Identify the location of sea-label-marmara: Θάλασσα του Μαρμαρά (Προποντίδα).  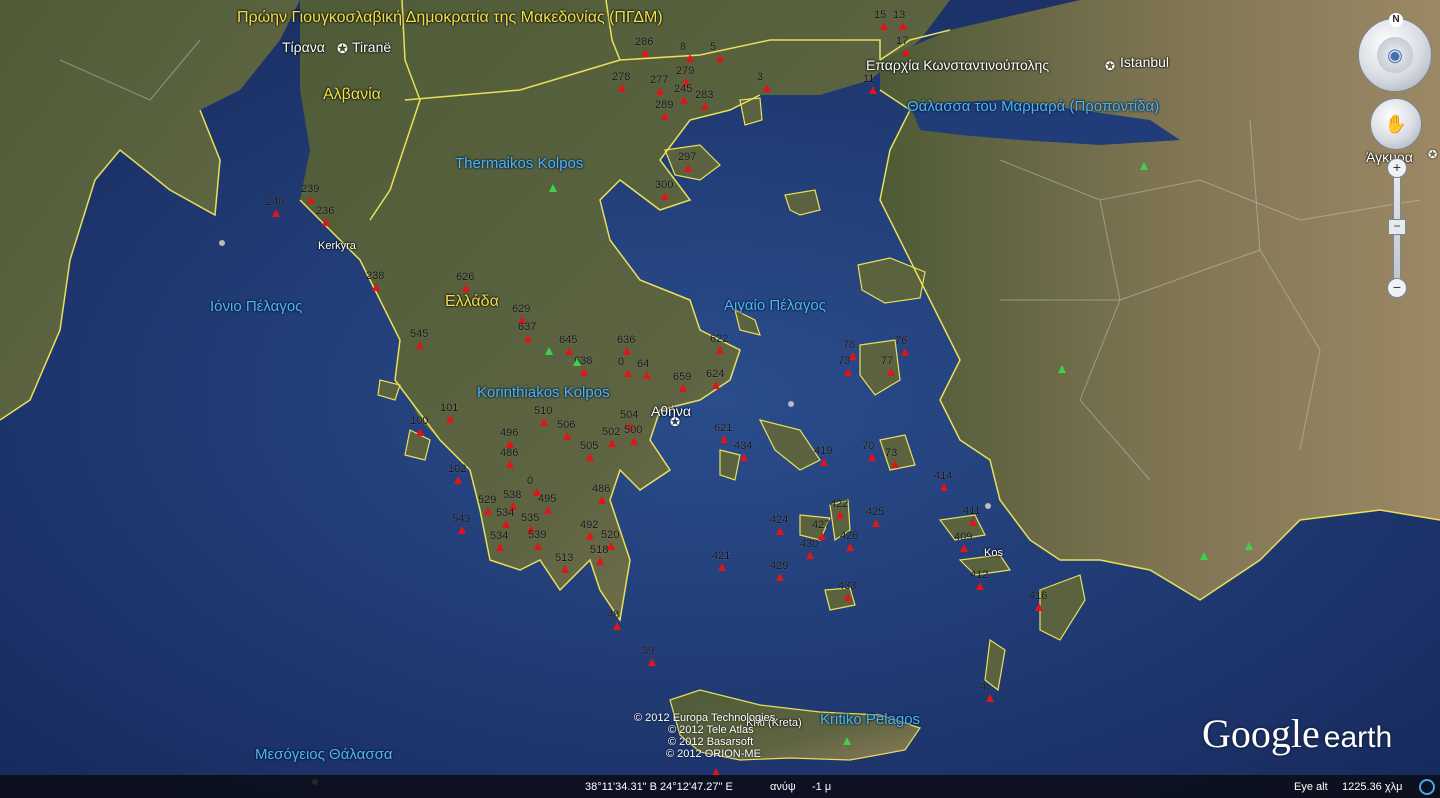
(1033, 106).